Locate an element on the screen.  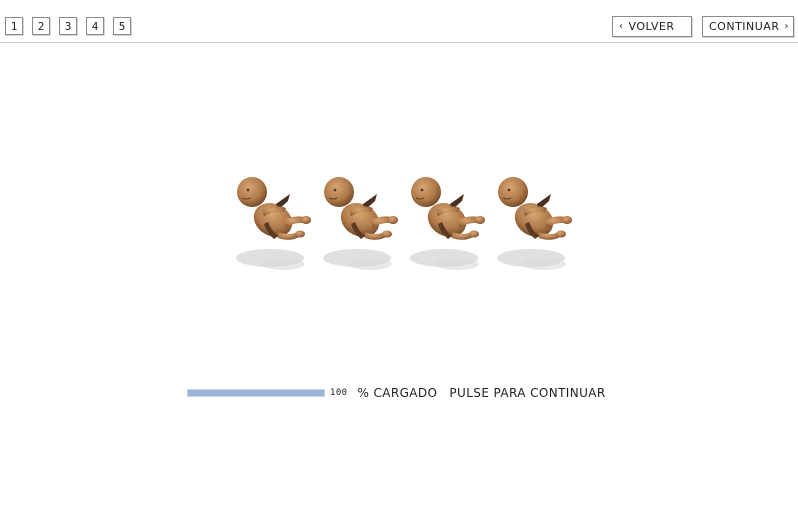
page-button-5: 5 is located at coordinates (122, 26).